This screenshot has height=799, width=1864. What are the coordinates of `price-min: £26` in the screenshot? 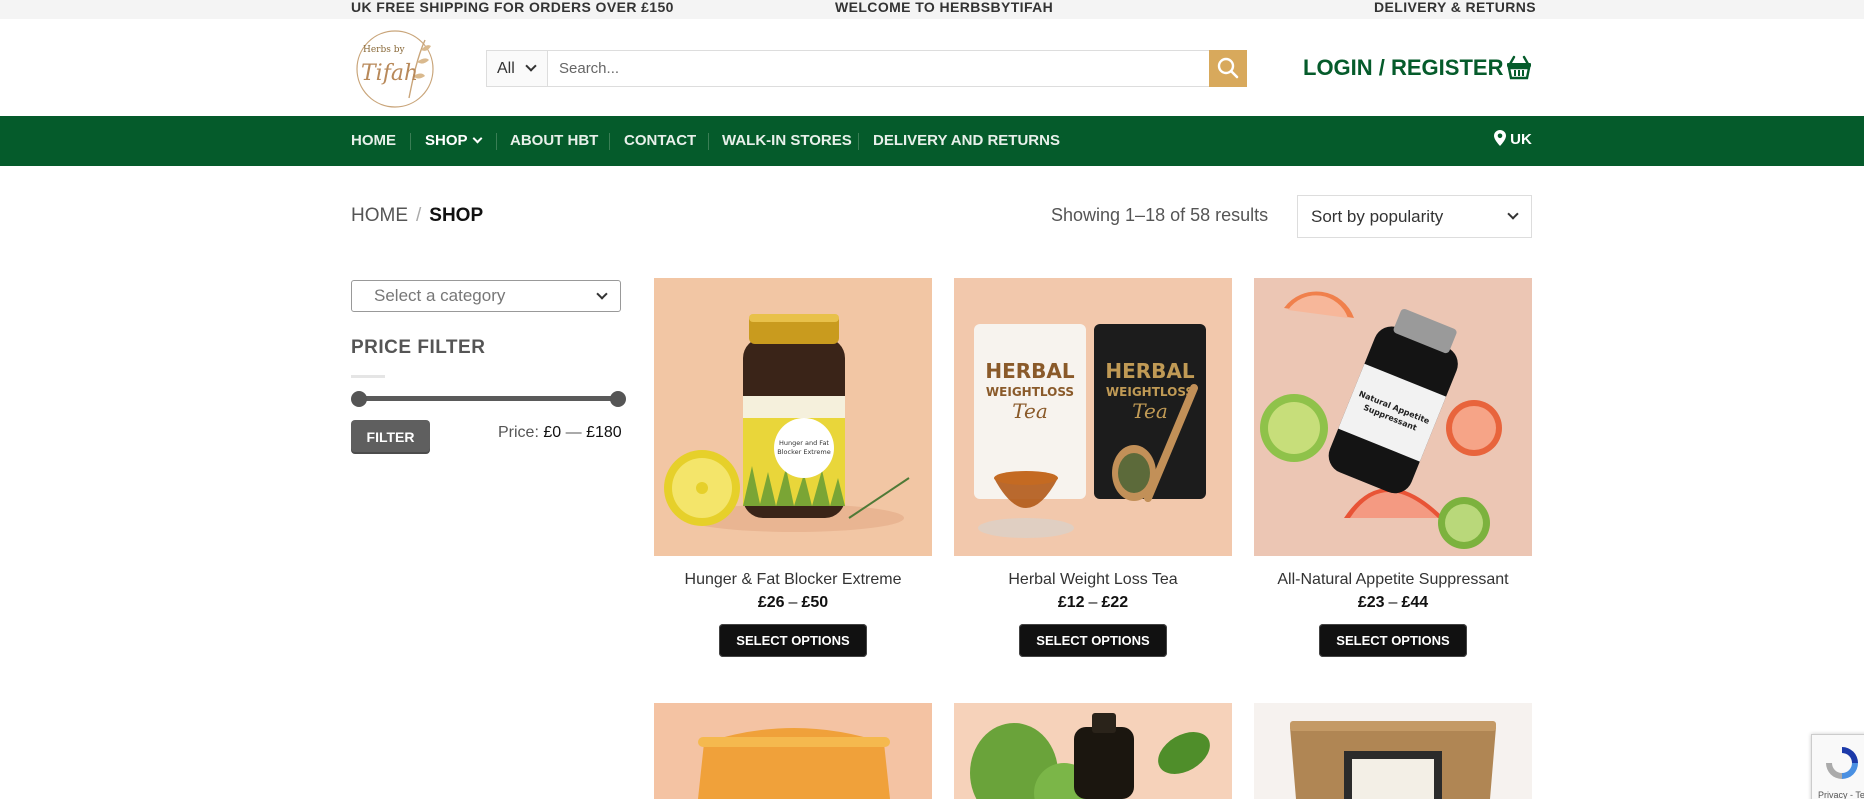 It's located at (771, 602).